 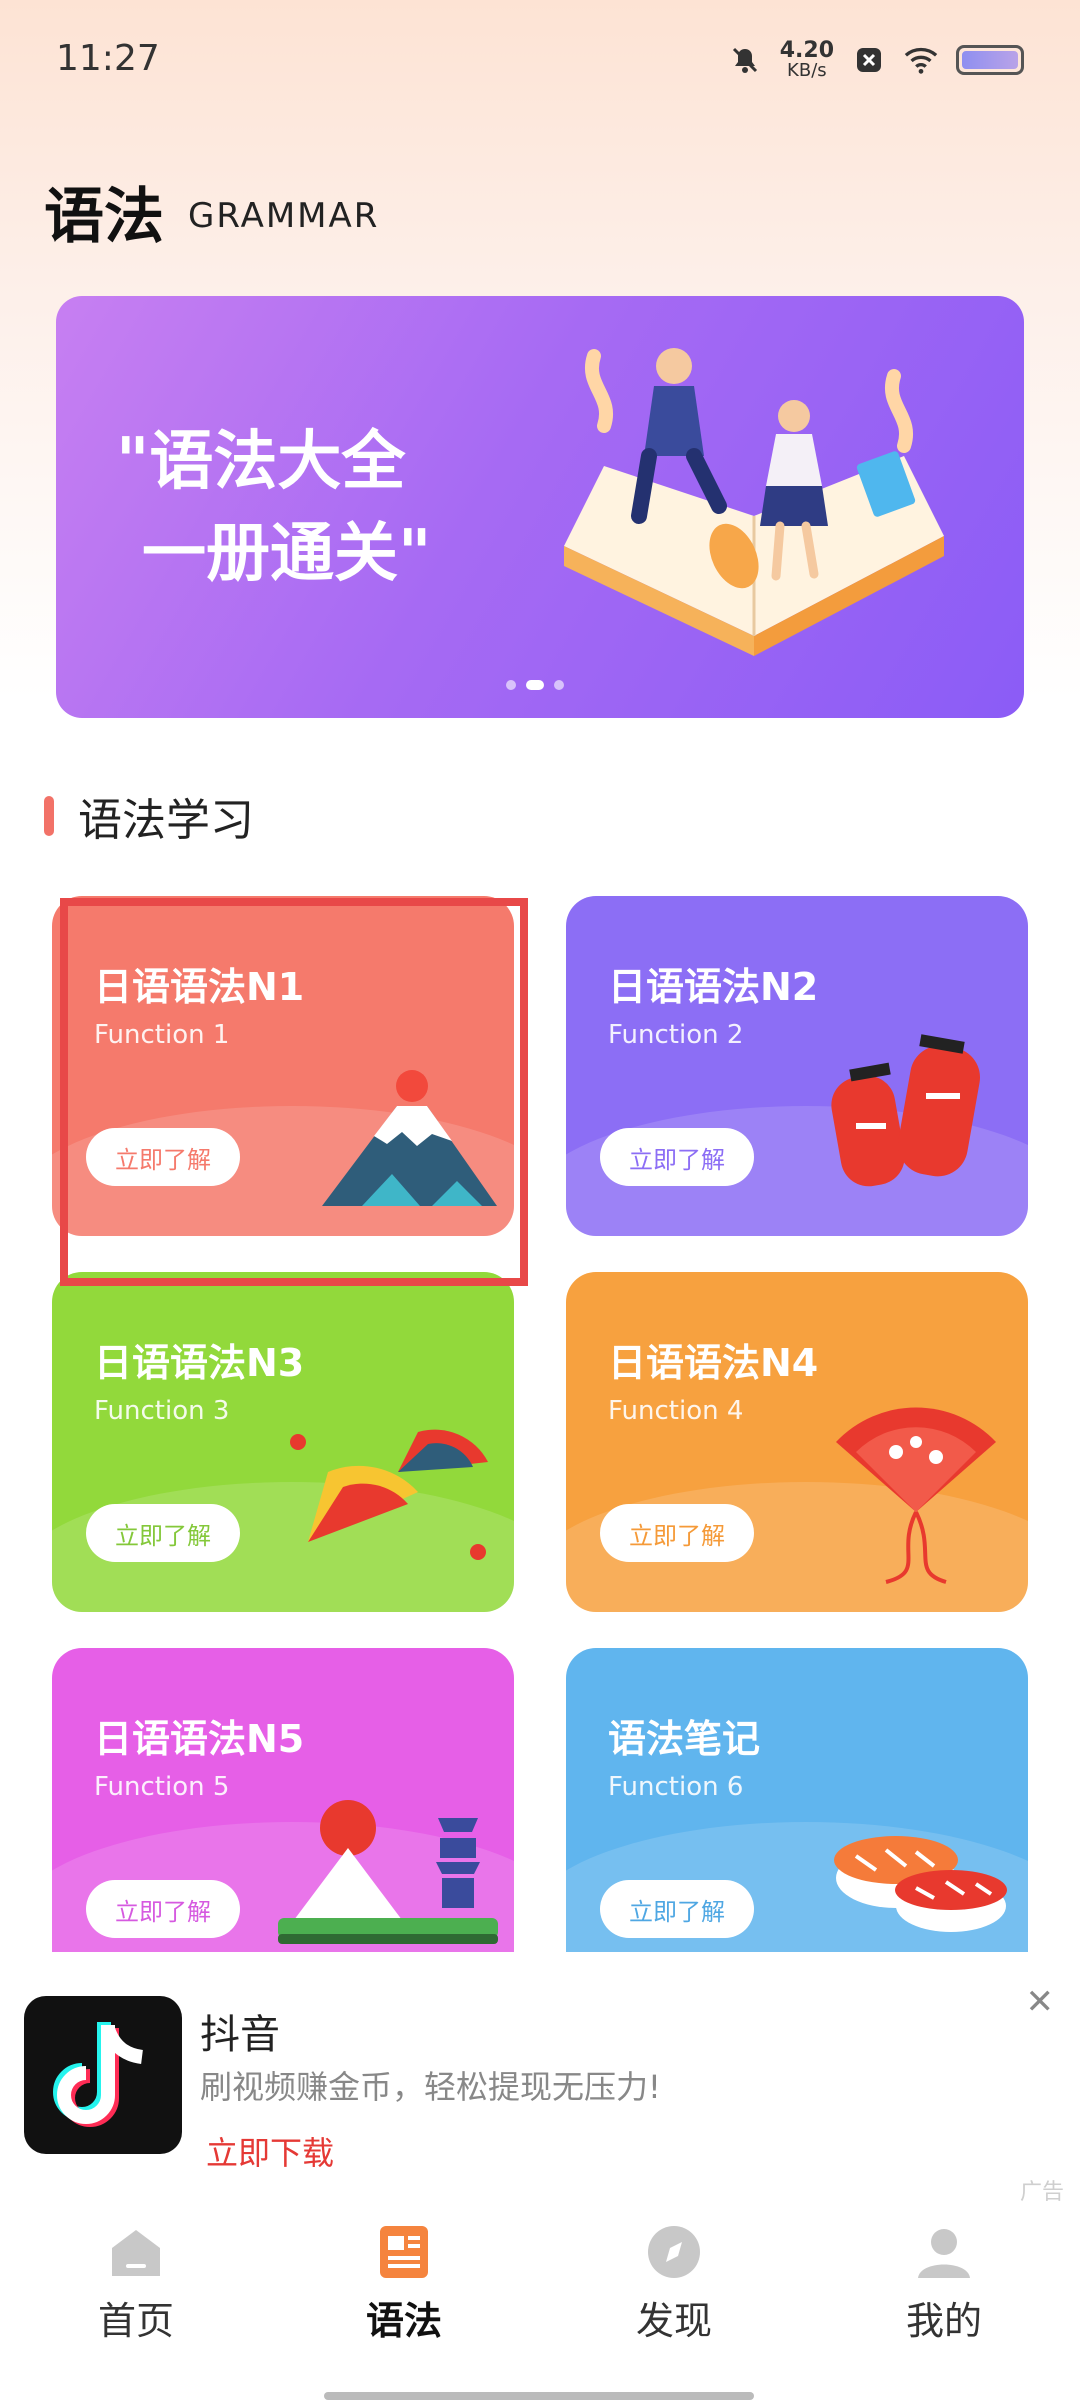 What do you see at coordinates (404, 2283) in the screenshot?
I see `nav-item-grammar: 语法` at bounding box center [404, 2283].